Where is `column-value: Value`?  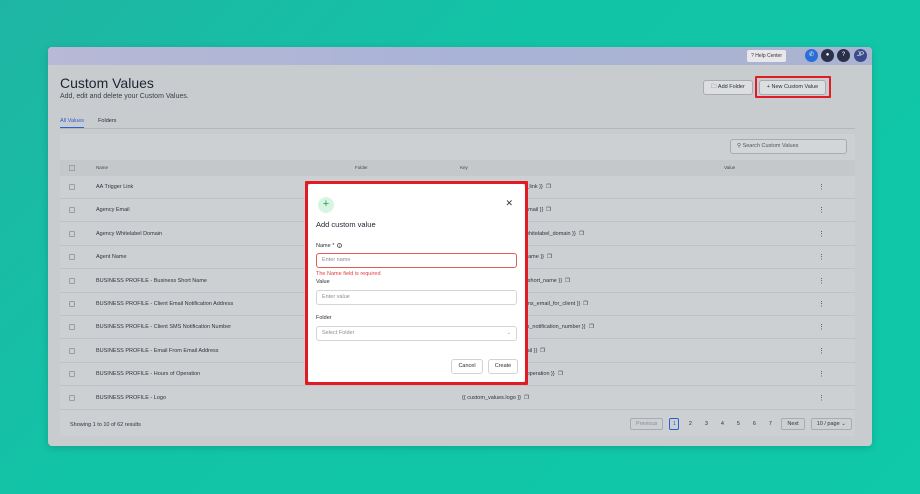 column-value: Value is located at coordinates (730, 167).